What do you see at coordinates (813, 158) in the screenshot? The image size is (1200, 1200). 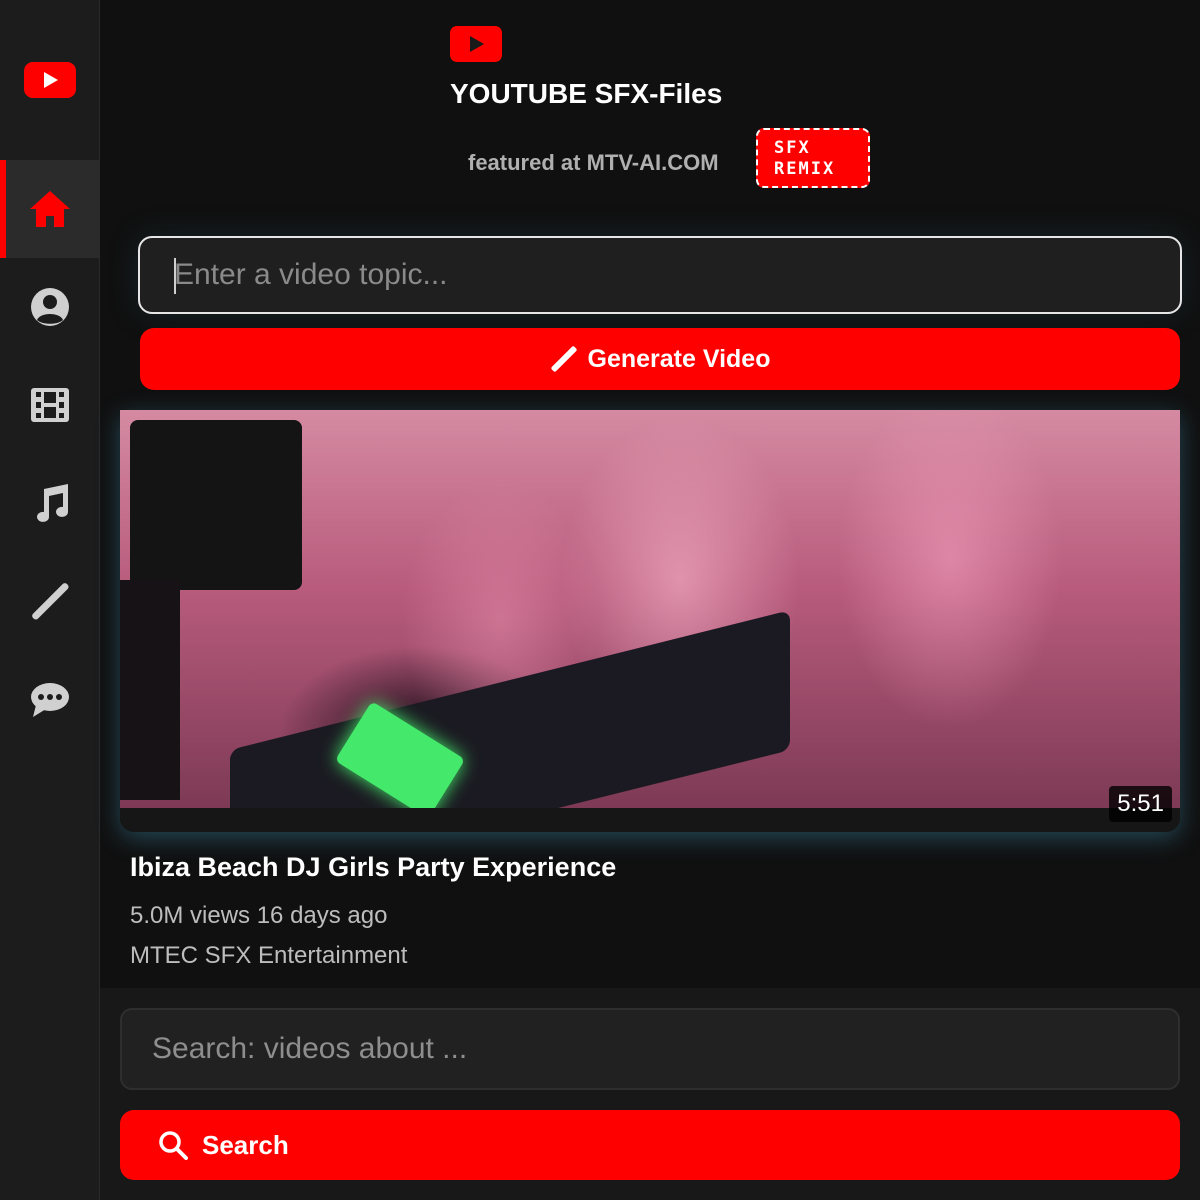 I see `sfx-remix-badge: SFX REMIX` at bounding box center [813, 158].